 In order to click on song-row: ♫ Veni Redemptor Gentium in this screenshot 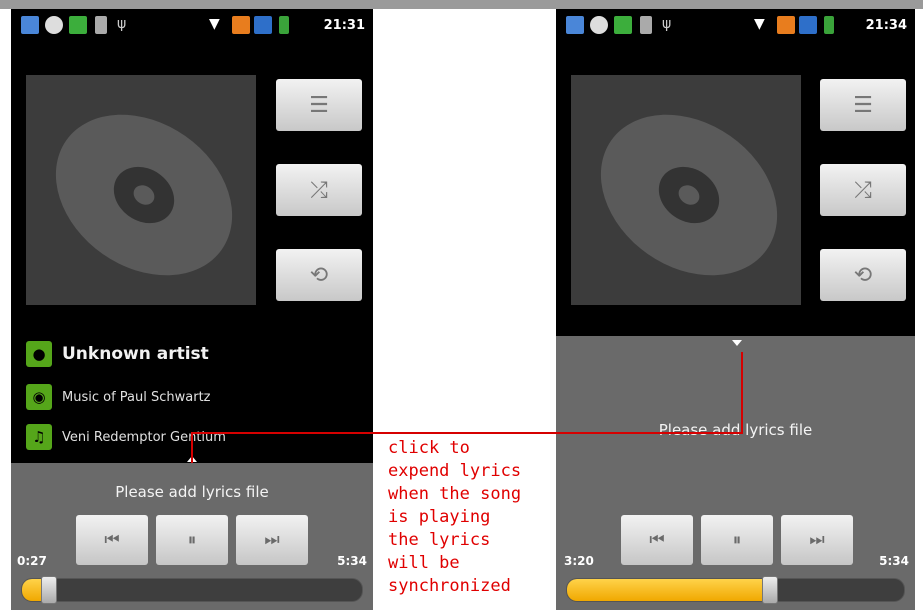, I will do `click(126, 437)`.